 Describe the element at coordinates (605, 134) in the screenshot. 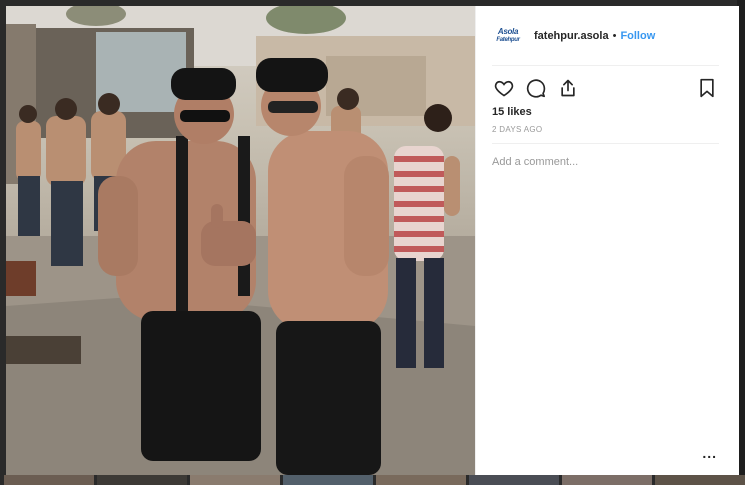

I see `post-timestamp: 2 DAYS AGO` at that location.